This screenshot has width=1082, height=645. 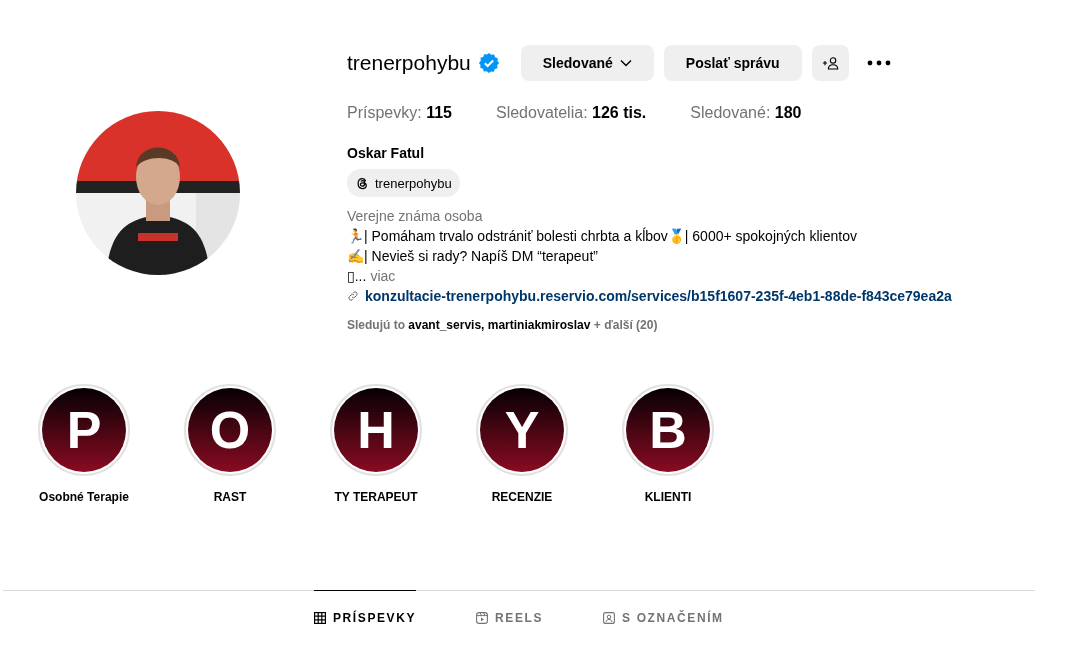 I want to click on profile-stat: Príspevky: 115, so click(x=399, y=113).